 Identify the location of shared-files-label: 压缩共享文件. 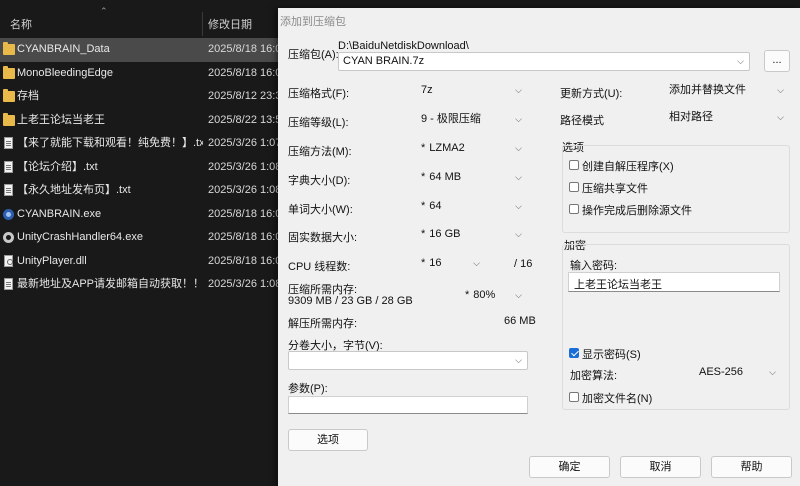
(615, 188).